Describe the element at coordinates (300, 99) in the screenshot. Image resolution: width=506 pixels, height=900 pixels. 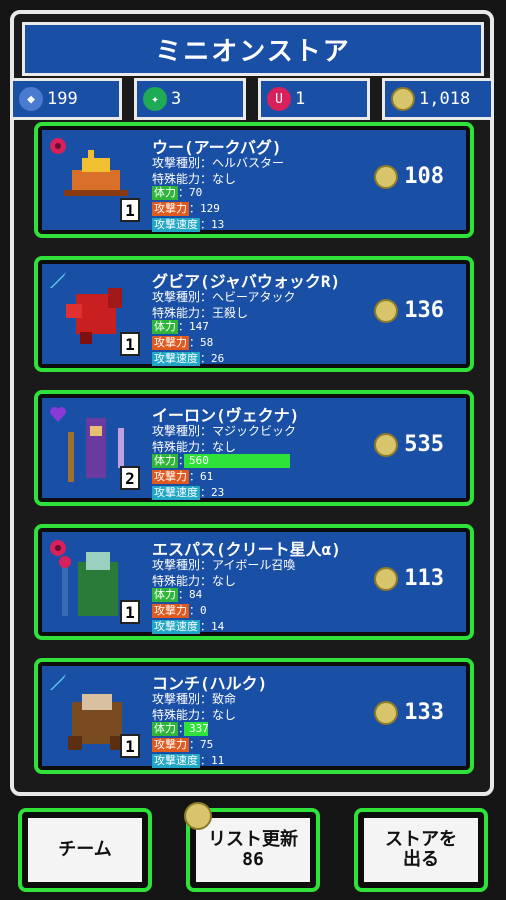
I see `currency-value: 1` at that location.